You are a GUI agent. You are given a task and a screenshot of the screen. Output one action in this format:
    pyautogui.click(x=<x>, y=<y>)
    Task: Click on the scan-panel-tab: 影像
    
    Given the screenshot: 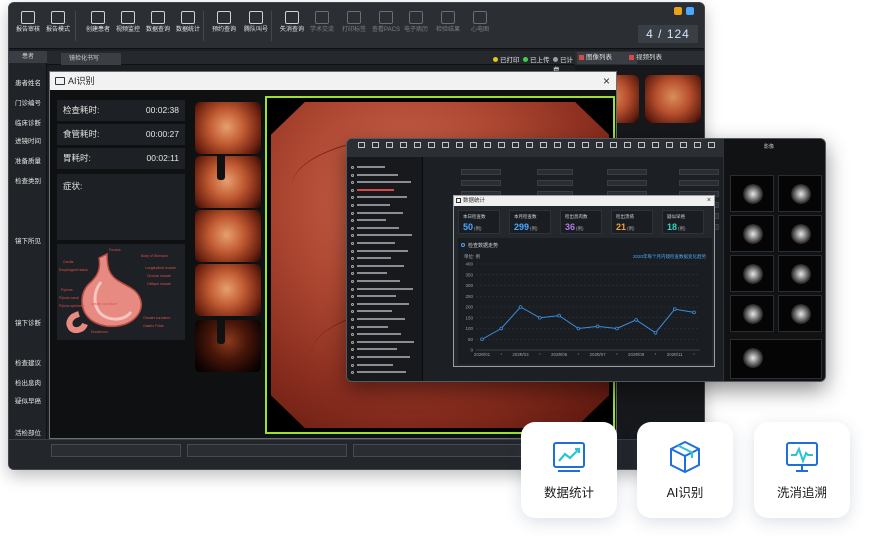 What is the action you would take?
    pyautogui.click(x=769, y=146)
    